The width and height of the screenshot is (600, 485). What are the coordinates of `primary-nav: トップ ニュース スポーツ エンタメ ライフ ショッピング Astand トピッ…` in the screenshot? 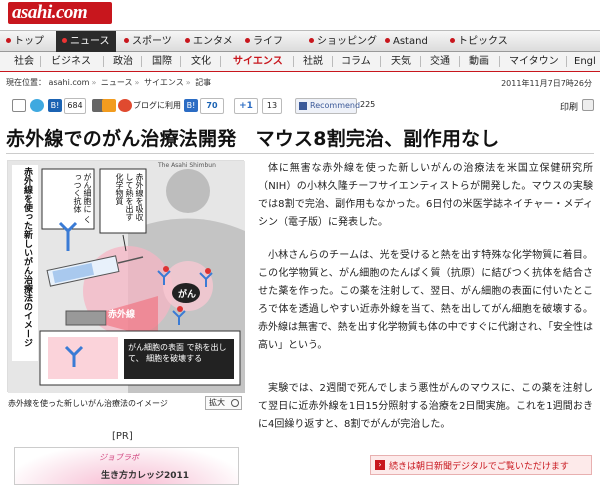 It's located at (300, 41).